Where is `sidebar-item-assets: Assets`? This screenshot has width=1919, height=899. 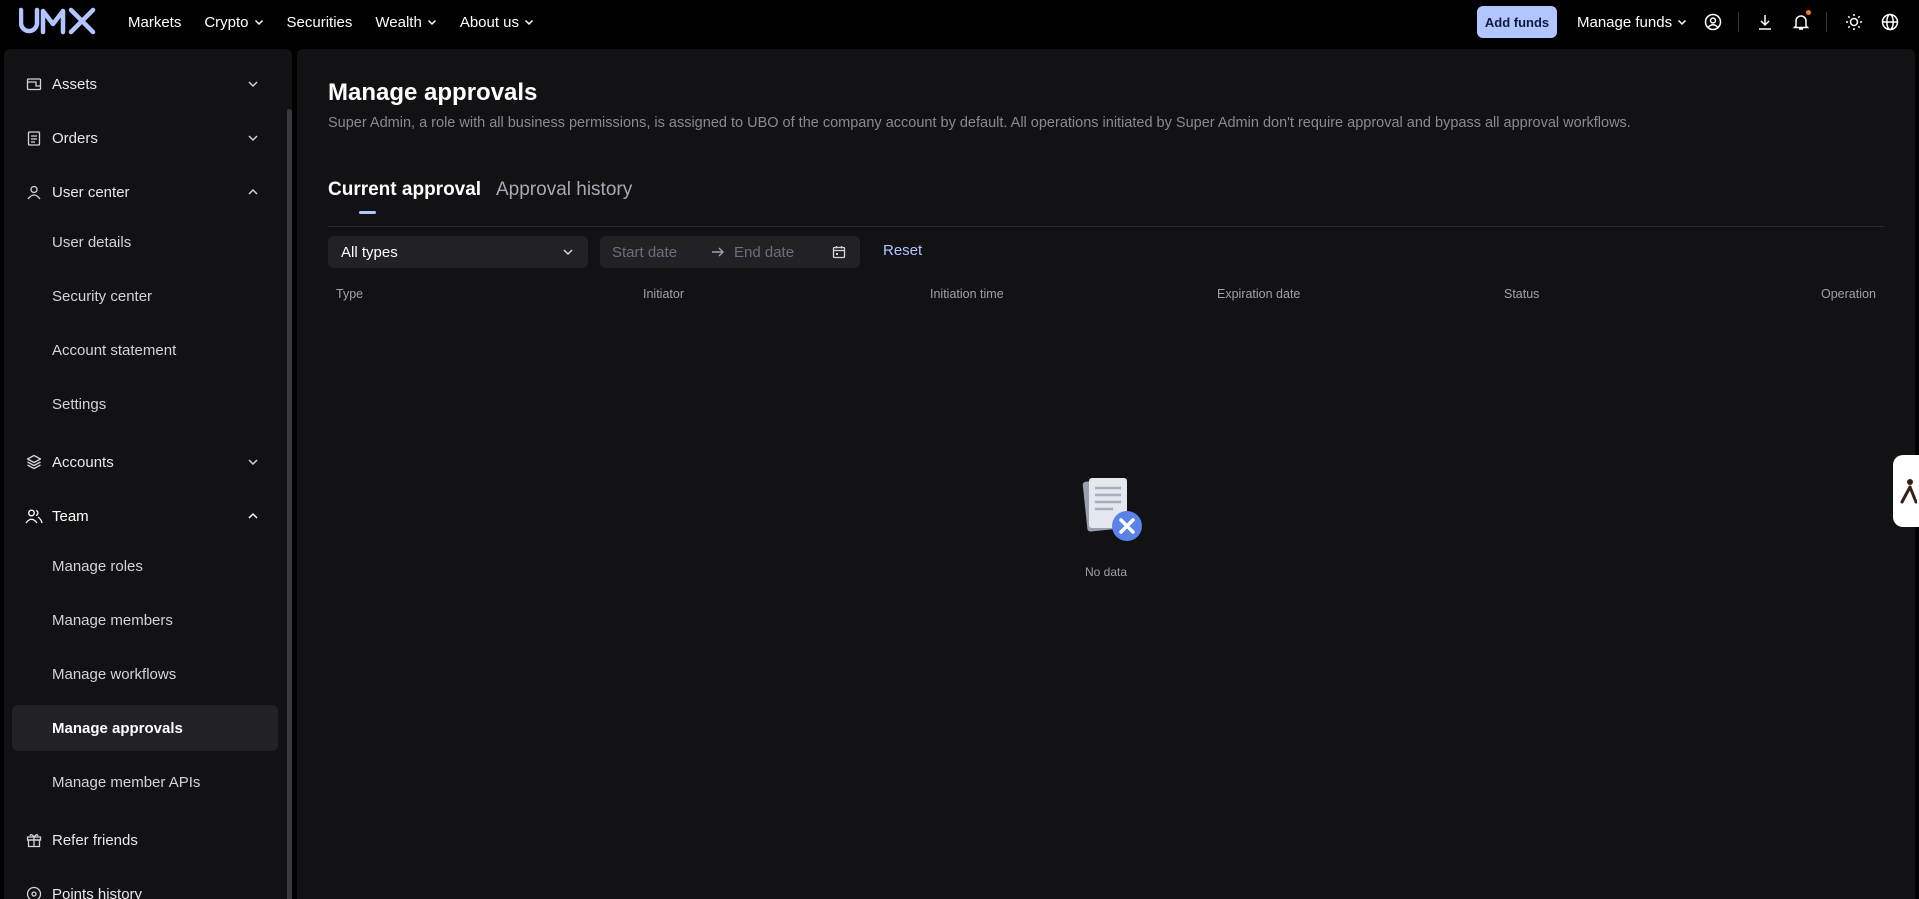
sidebar-item-assets: Assets is located at coordinates (144, 84).